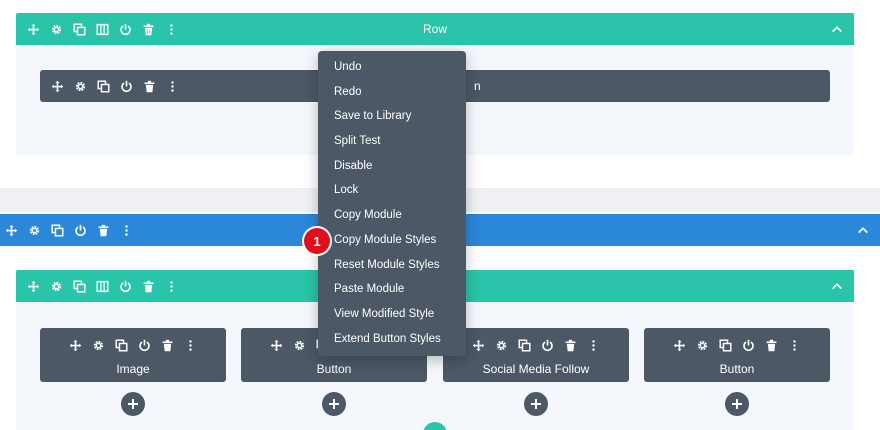 Image resolution: width=880 pixels, height=430 pixels. Describe the element at coordinates (536, 369) in the screenshot. I see `module-label: Social Media Follow` at that location.